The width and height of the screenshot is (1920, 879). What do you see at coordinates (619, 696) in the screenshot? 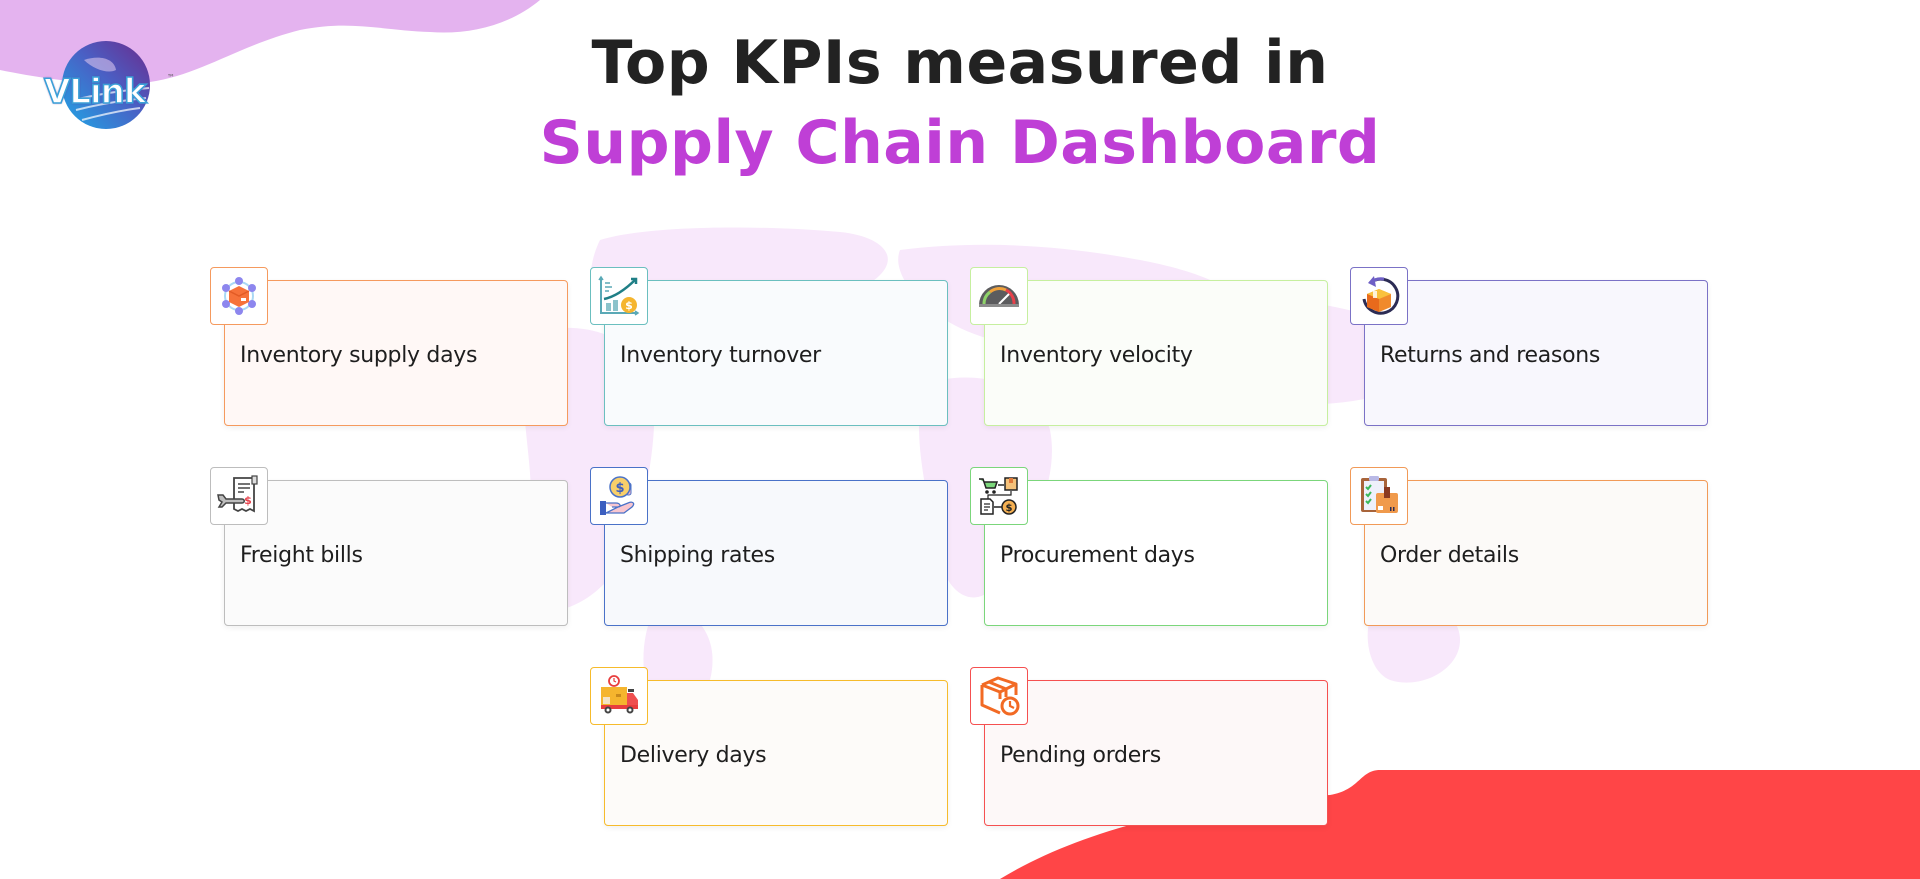
I see `delivery-truck-icon` at bounding box center [619, 696].